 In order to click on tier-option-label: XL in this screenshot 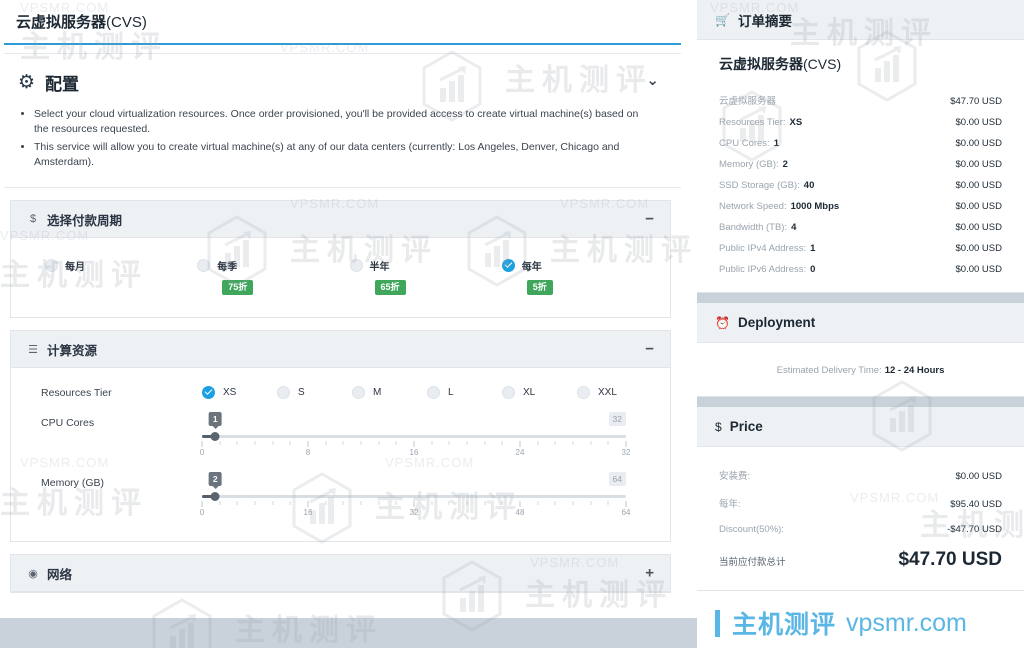, I will do `click(529, 392)`.